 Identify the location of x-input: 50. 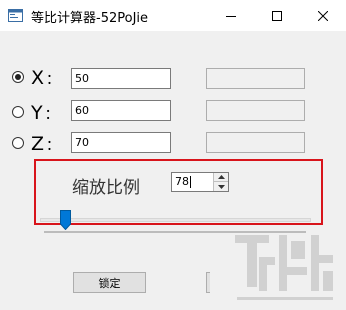
(121, 78).